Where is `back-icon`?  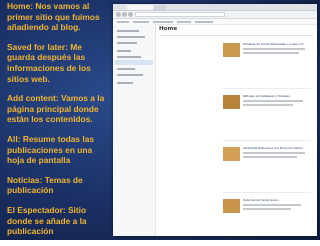 back-icon is located at coordinates (118, 14).